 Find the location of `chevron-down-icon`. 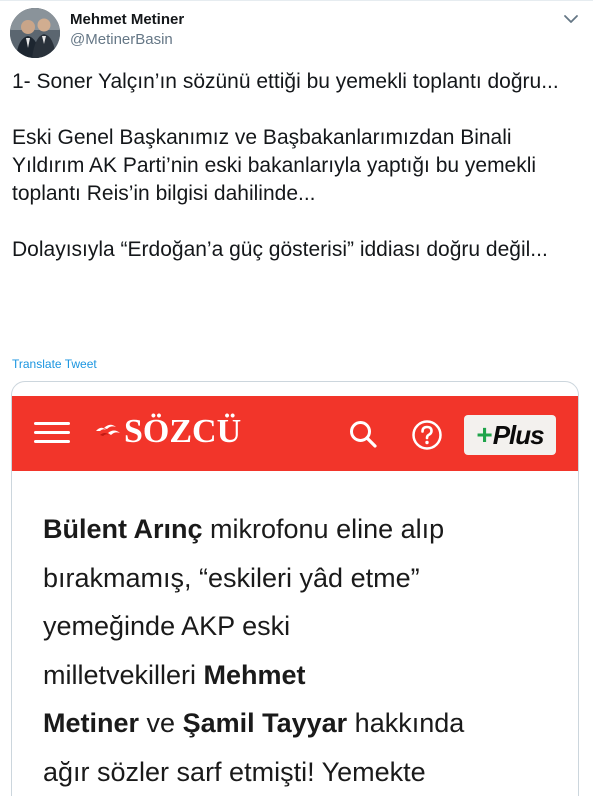

chevron-down-icon is located at coordinates (571, 19).